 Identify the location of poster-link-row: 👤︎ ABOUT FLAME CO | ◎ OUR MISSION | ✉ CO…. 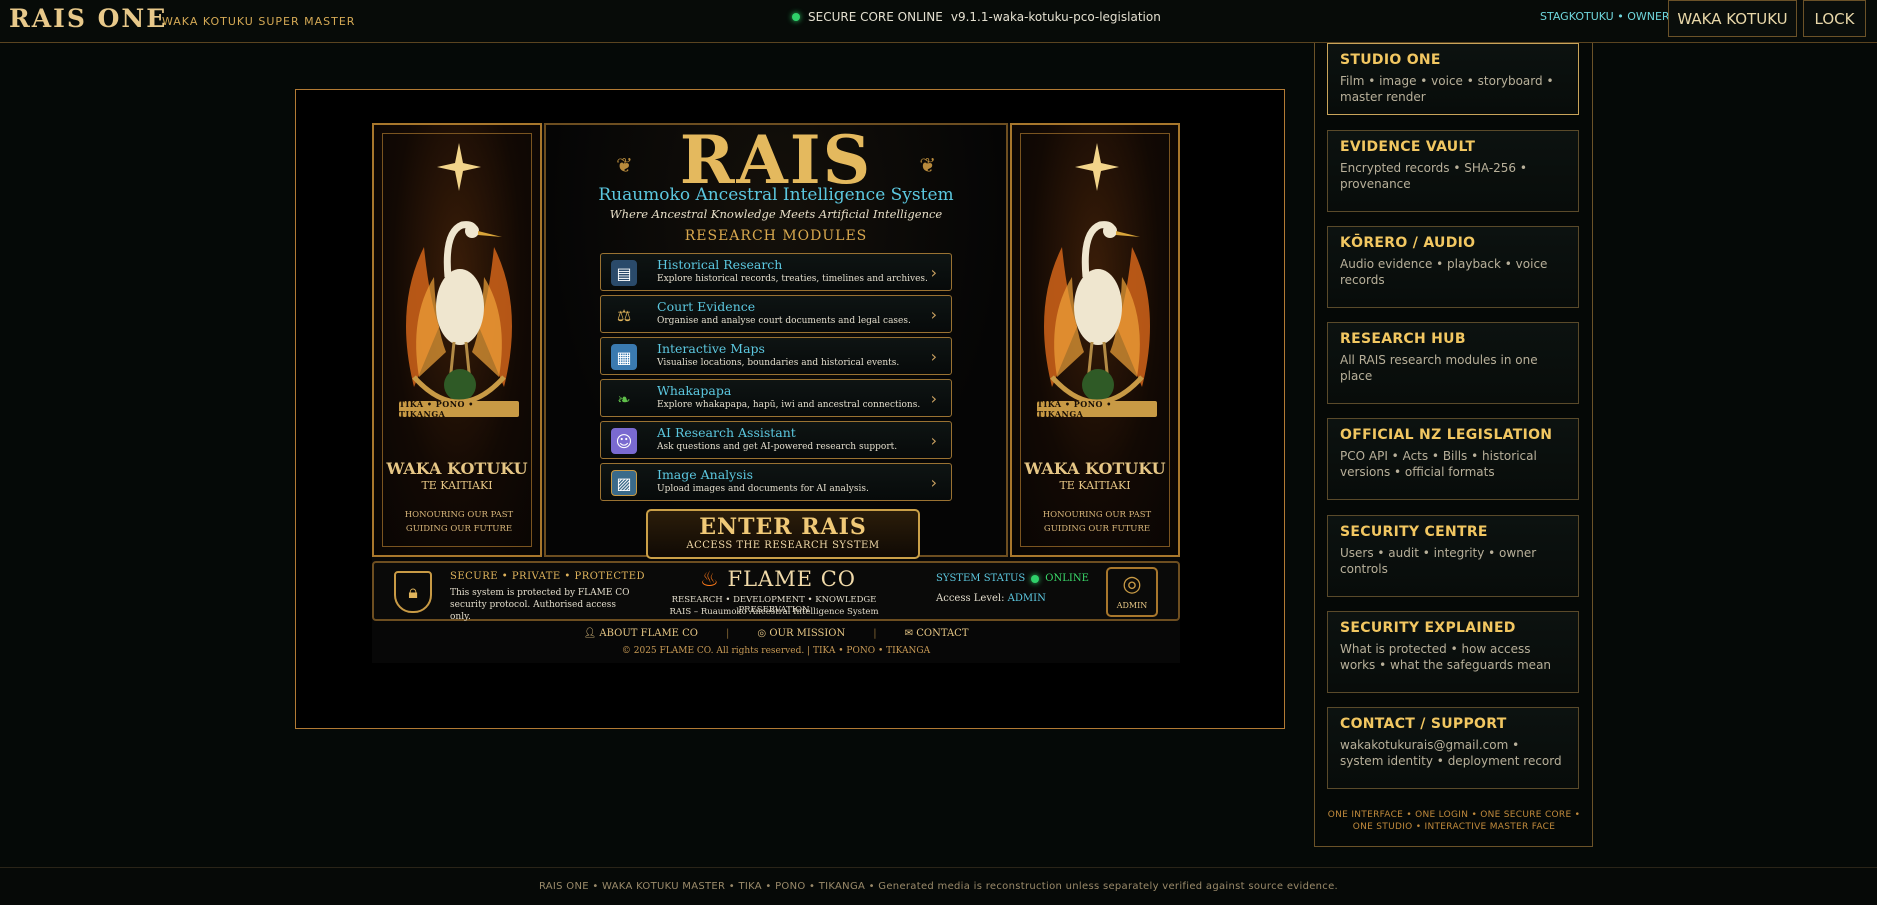
(776, 633).